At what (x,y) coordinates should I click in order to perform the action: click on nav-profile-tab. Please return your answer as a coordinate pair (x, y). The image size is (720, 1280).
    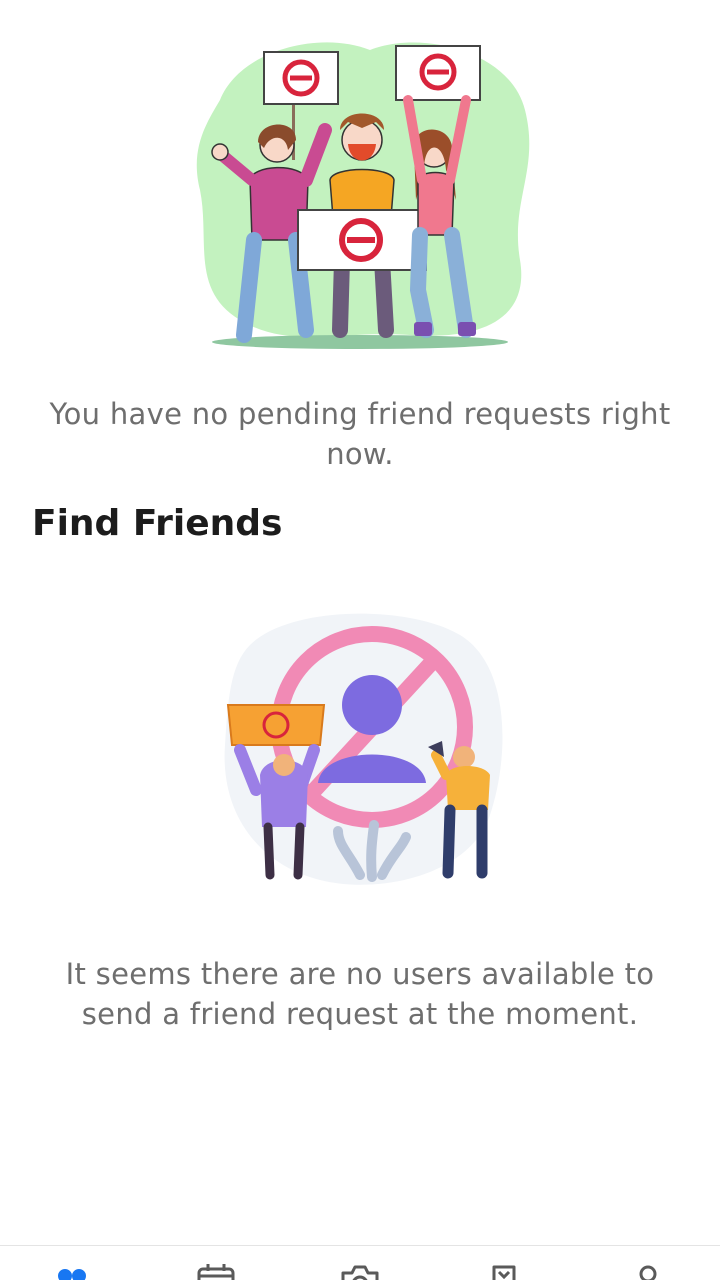
    Looking at the image, I should click on (648, 1263).